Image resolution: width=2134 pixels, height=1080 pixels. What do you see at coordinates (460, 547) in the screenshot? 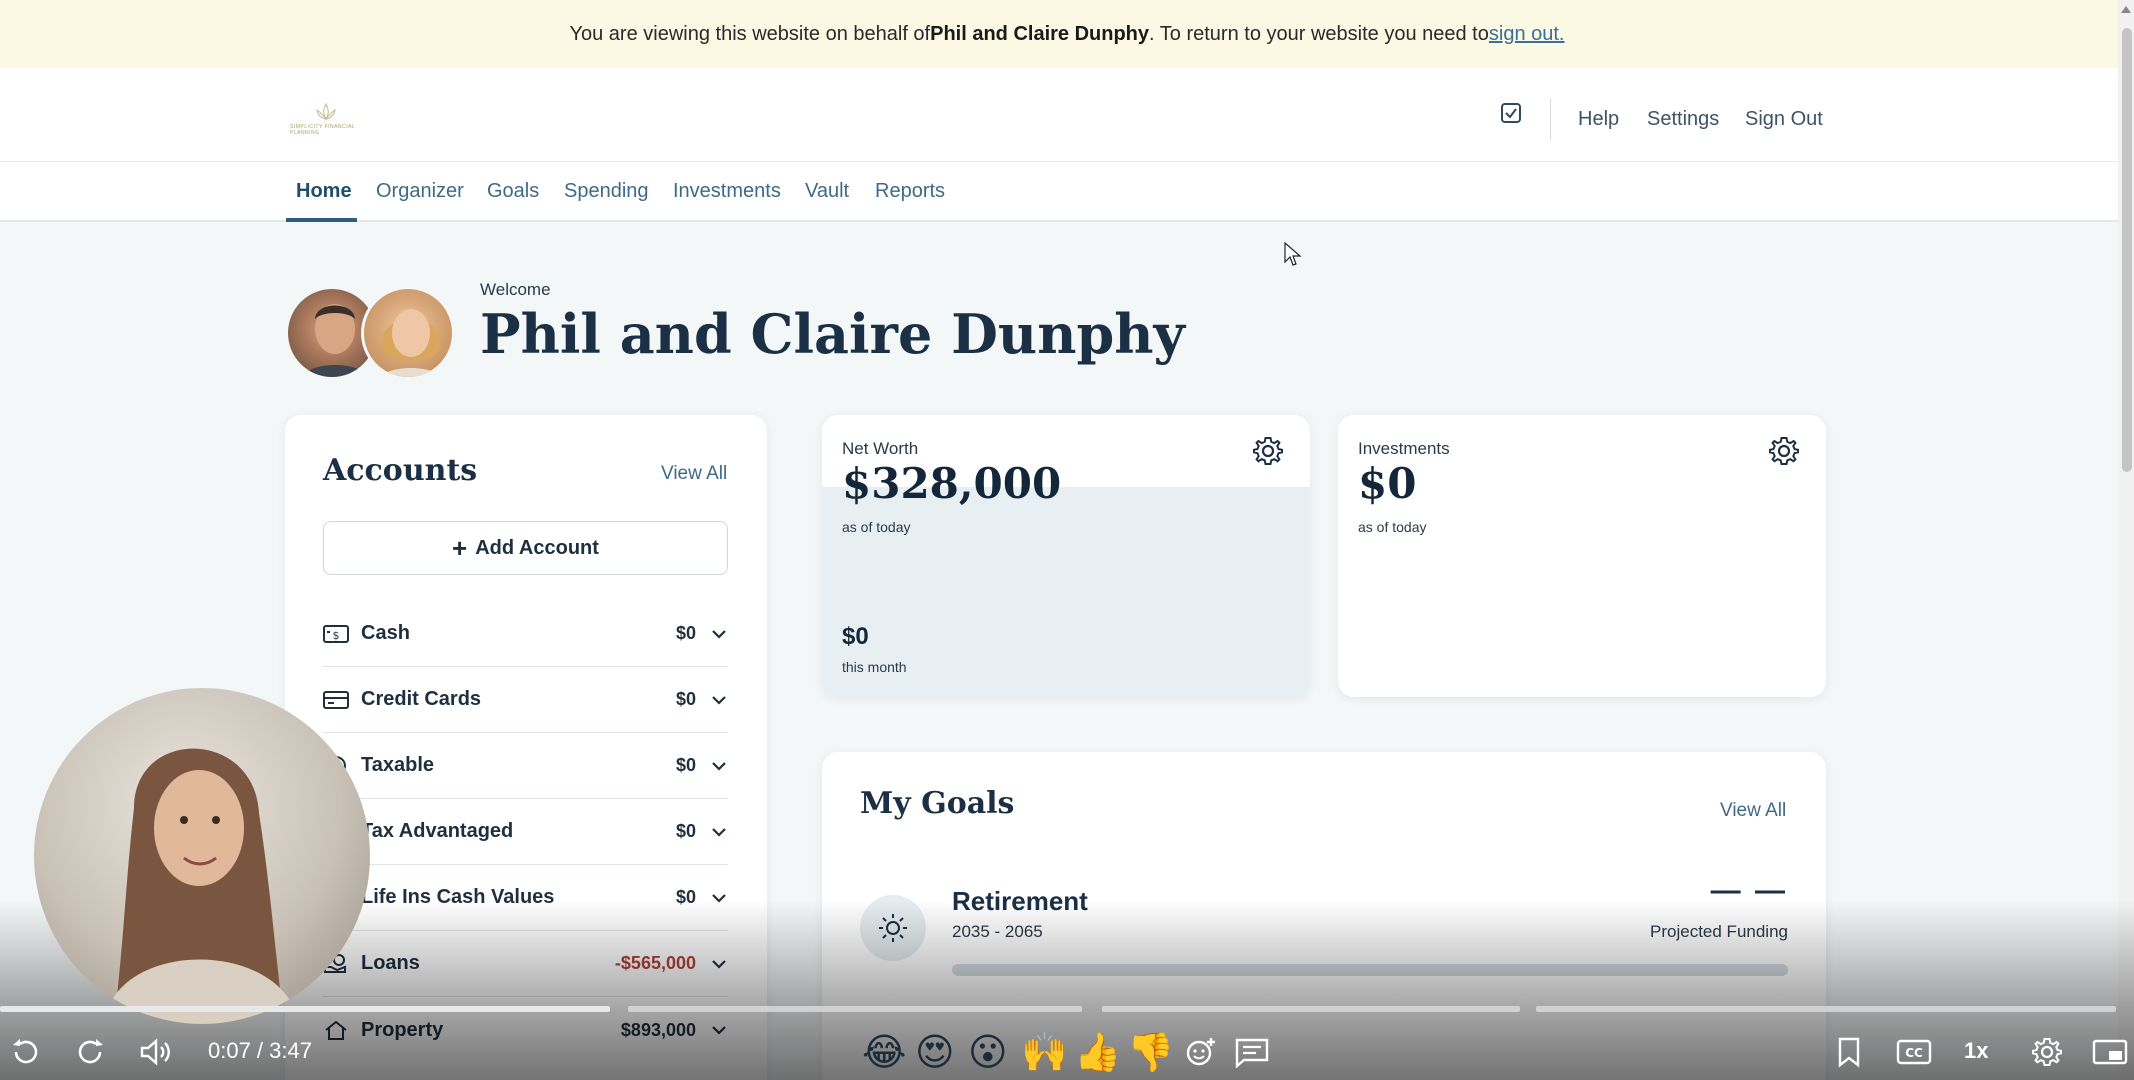
I see `plus-icon: +` at bounding box center [460, 547].